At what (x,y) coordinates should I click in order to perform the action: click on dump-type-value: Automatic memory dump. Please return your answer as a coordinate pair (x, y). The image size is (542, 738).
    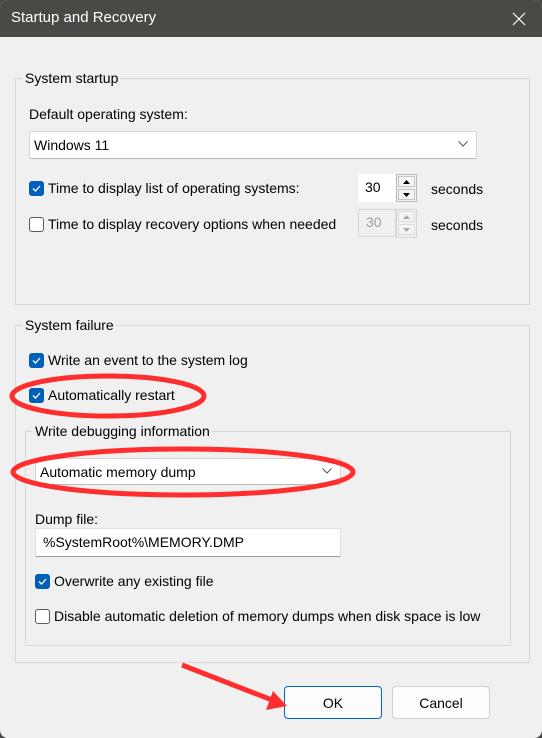
    Looking at the image, I should click on (118, 472).